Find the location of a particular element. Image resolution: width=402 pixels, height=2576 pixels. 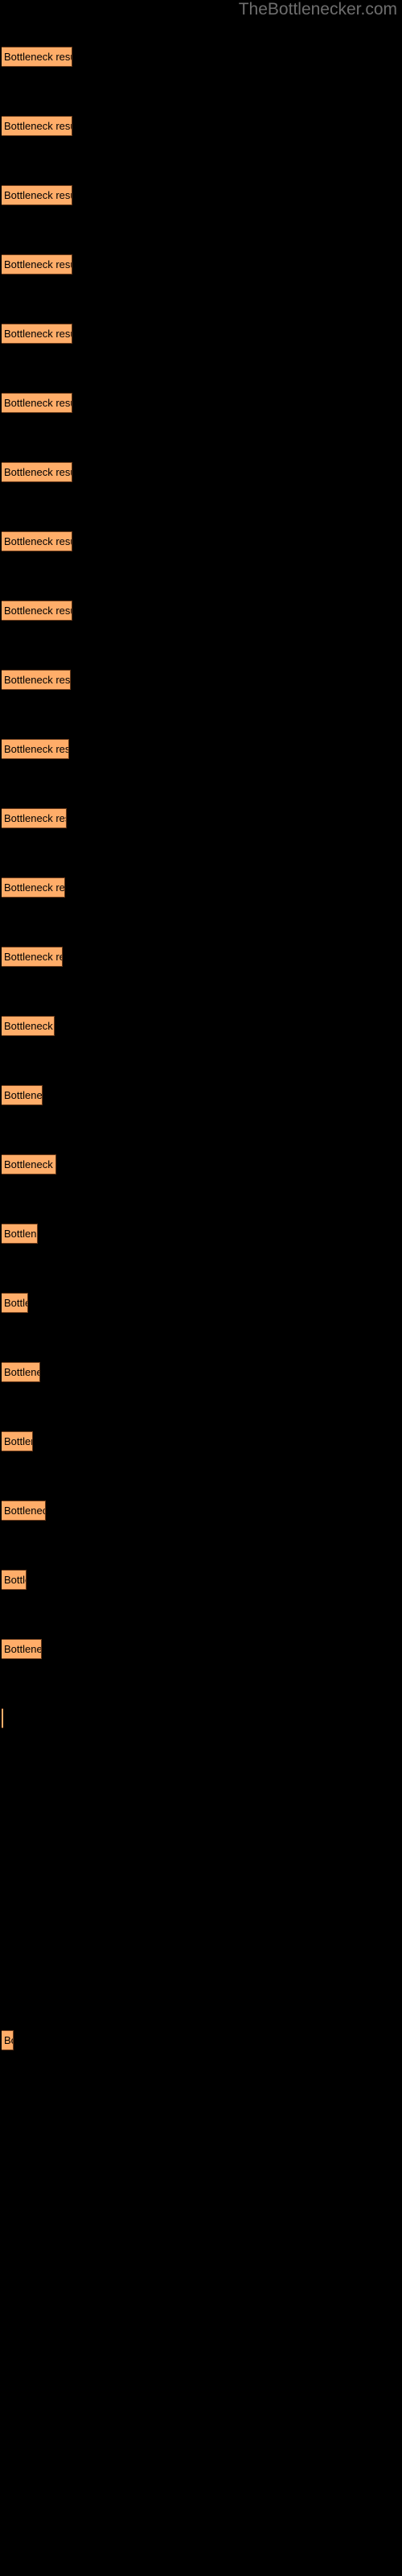

bar-15: Bottleneck result is located at coordinates (22, 1095).